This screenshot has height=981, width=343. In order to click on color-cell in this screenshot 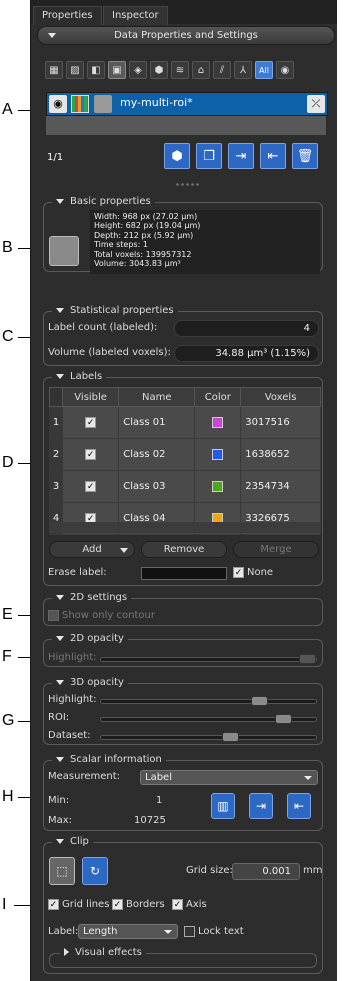, I will do `click(218, 422)`.